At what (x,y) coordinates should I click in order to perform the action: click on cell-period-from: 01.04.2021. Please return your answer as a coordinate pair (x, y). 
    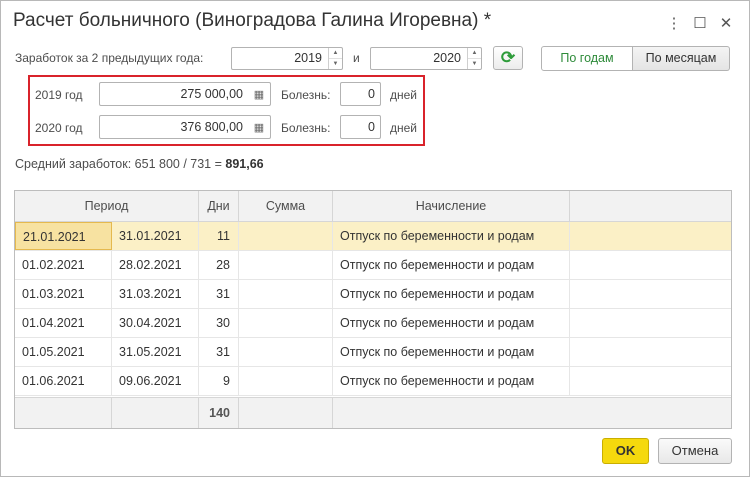
    Looking at the image, I should click on (63, 323).